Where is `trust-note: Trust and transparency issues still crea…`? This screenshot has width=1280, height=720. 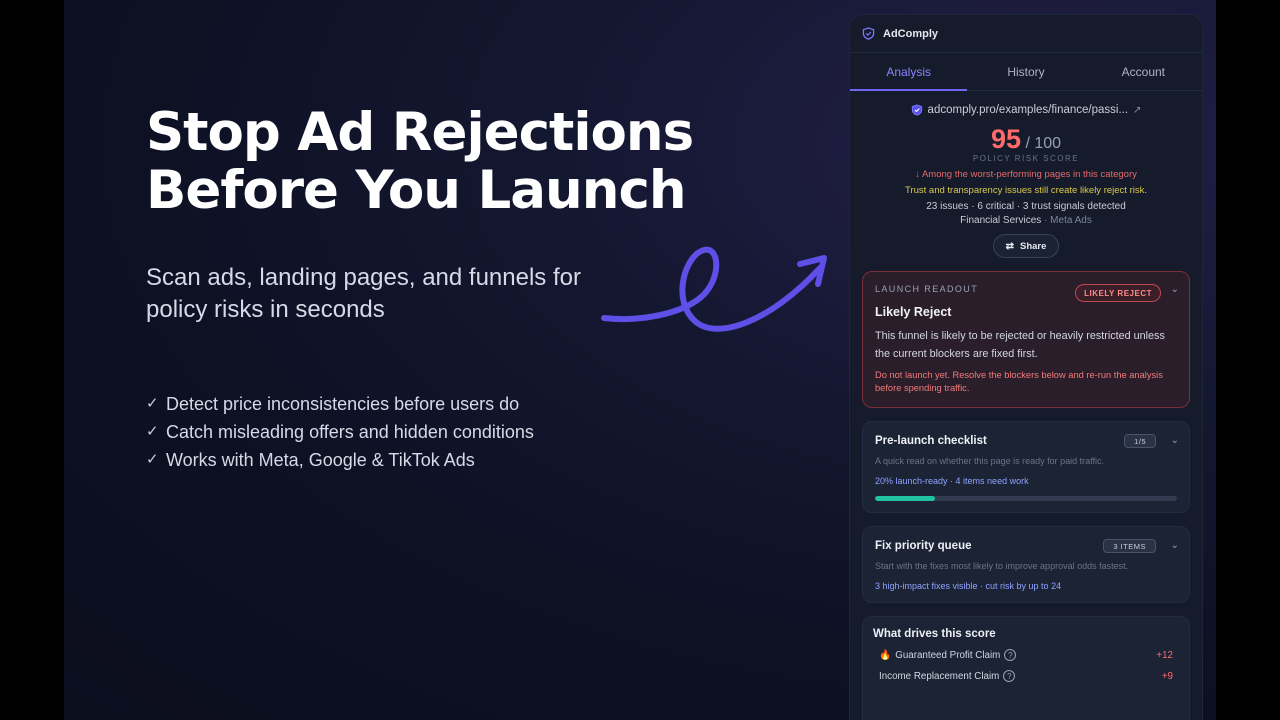
trust-note: Trust and transparency issues still crea… is located at coordinates (1026, 190).